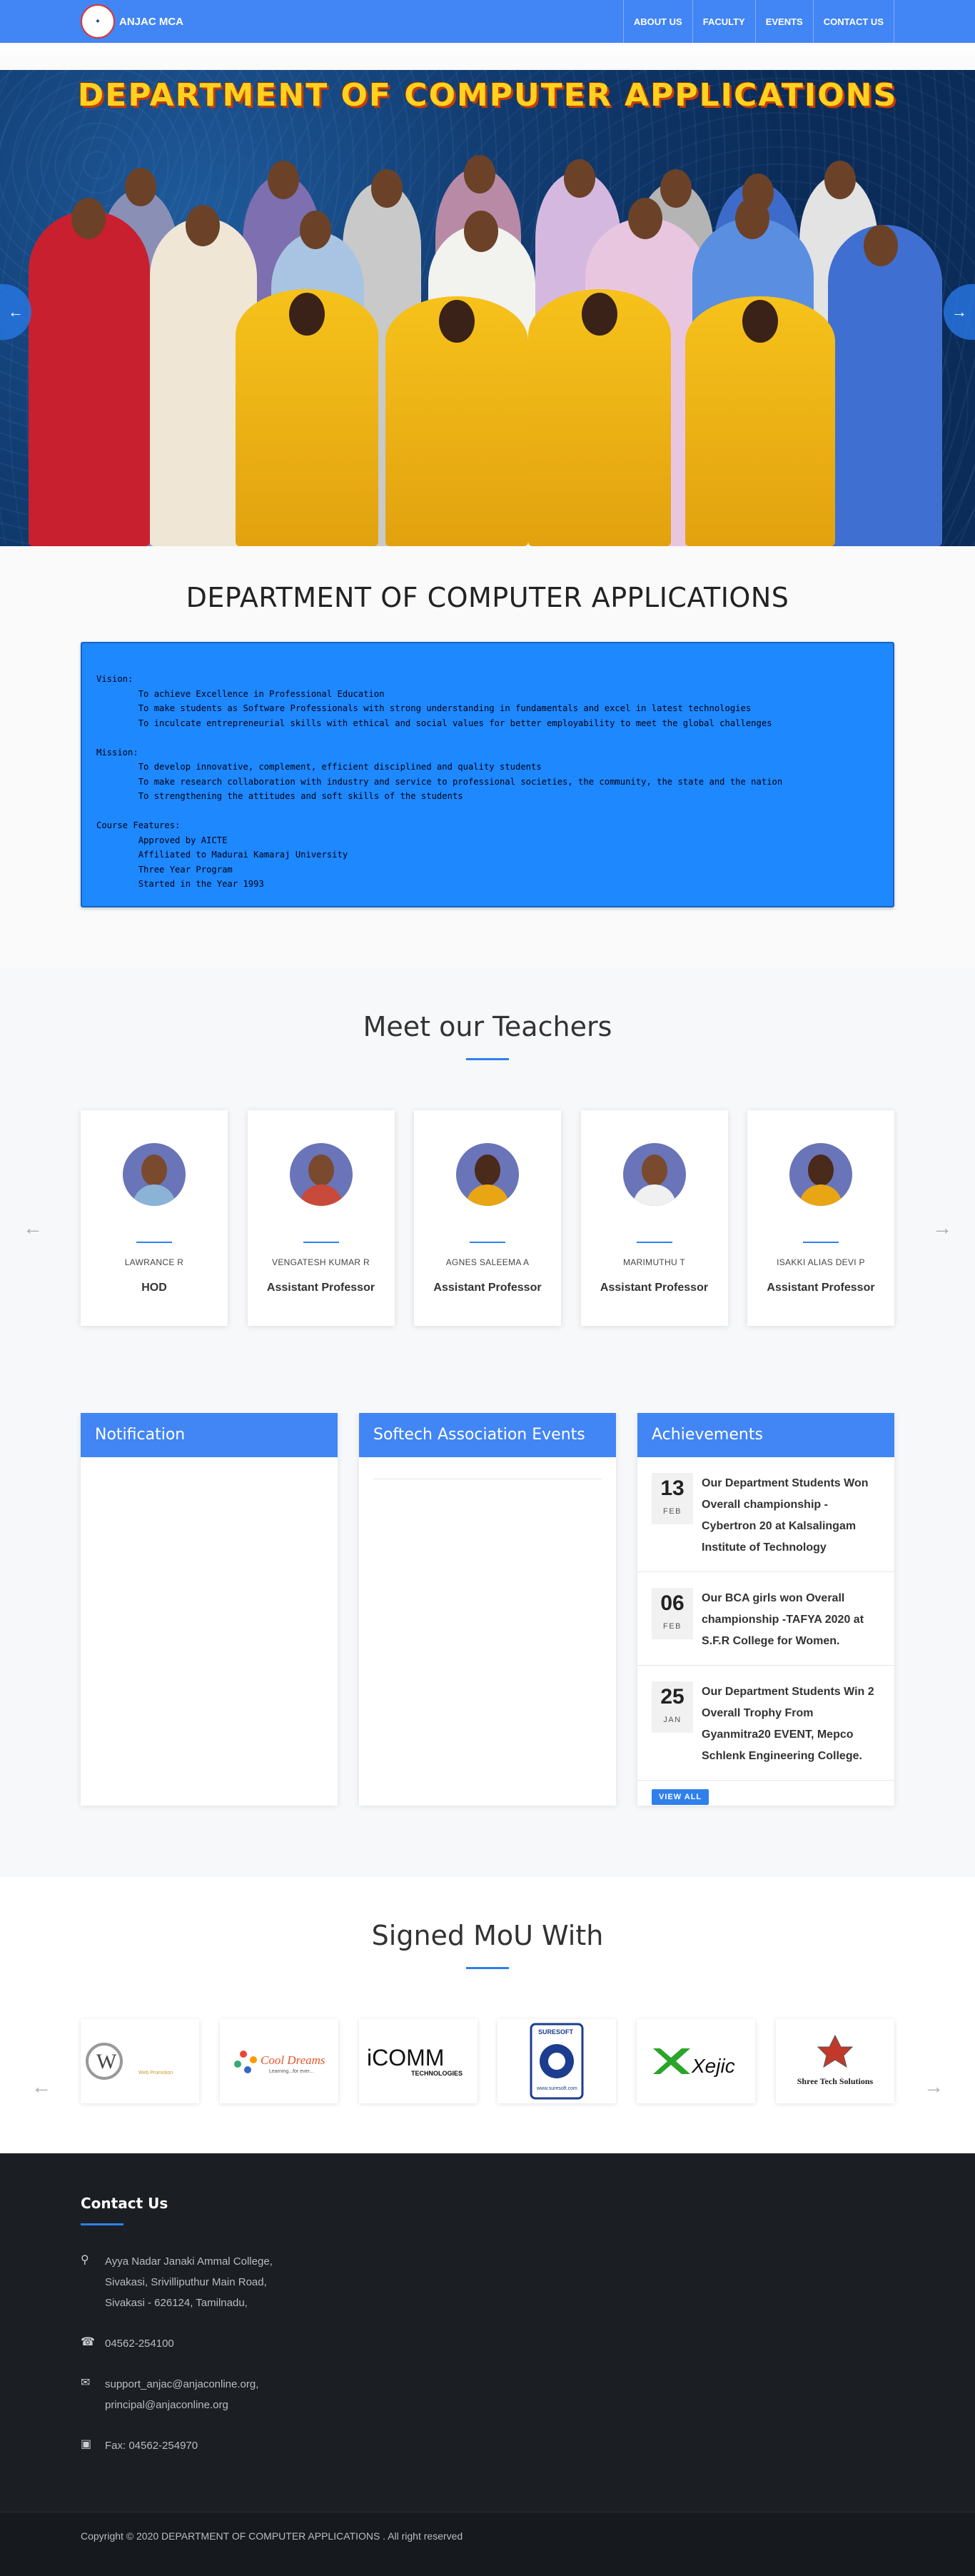 Image resolution: width=975 pixels, height=2576 pixels. Describe the element at coordinates (154, 1262) in the screenshot. I see `teacher-name: LAWRANCE R` at that location.